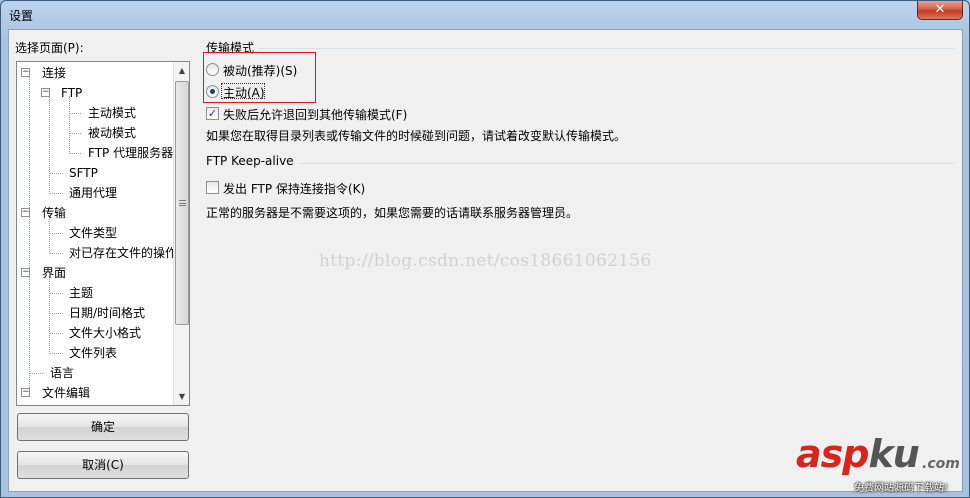 This screenshot has height=498, width=970. I want to click on aspku-logo: aspku .com 免费网站源码下载站!, so click(881, 464).